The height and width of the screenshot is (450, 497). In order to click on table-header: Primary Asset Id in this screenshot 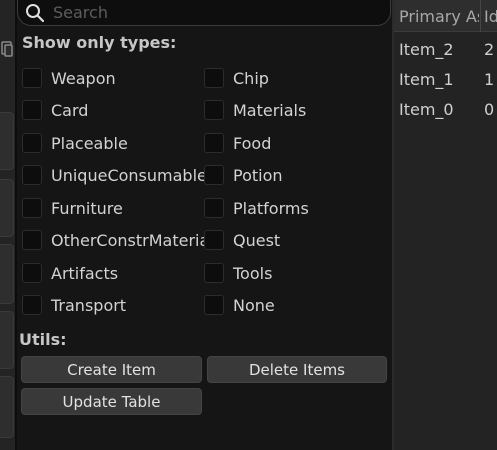, I will do `click(445, 16)`.